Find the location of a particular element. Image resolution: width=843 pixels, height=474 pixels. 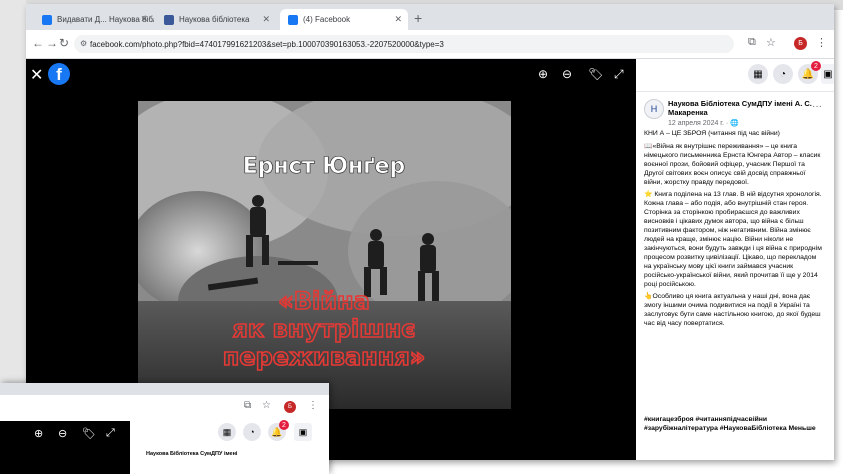

book-title-line-2: як внутрішнє is located at coordinates (323, 329).